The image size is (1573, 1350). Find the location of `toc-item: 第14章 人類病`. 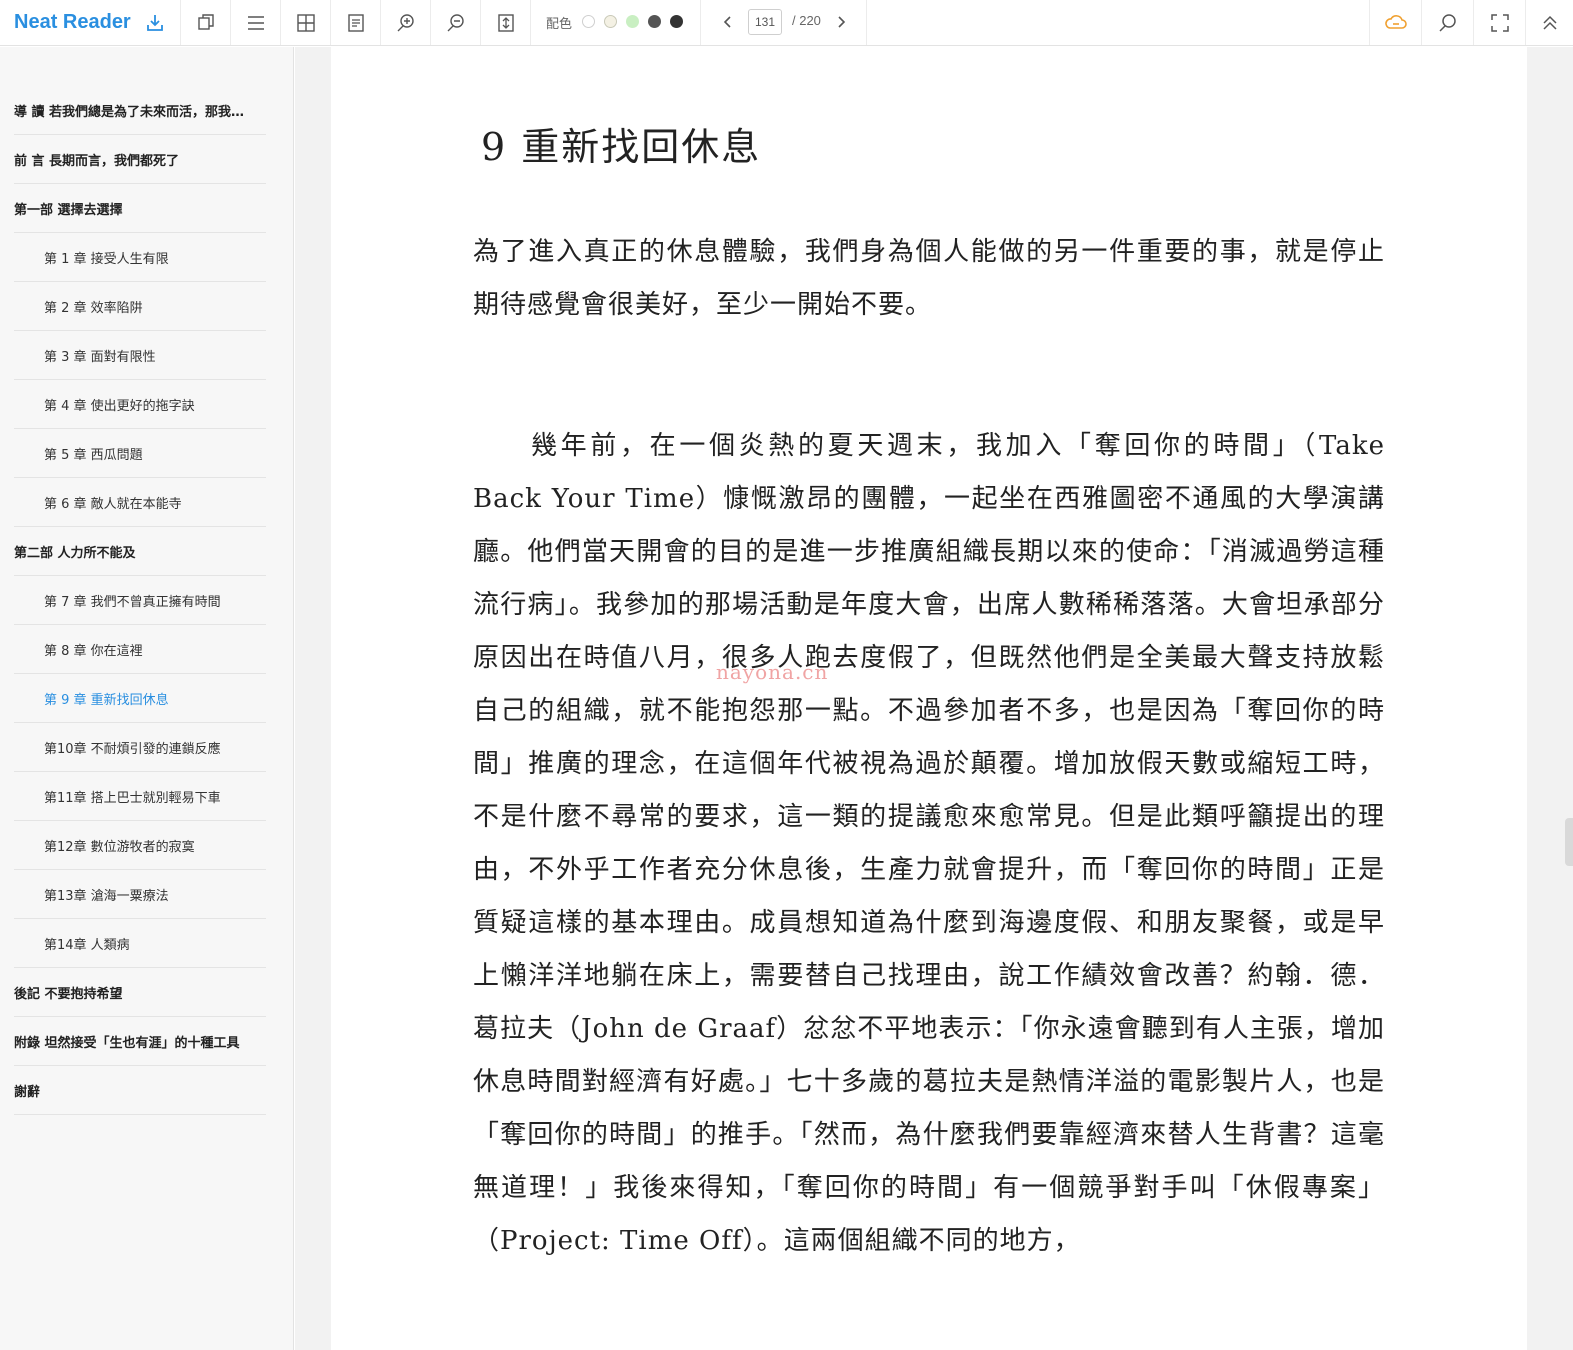

toc-item: 第14章 人類病 is located at coordinates (140, 943).